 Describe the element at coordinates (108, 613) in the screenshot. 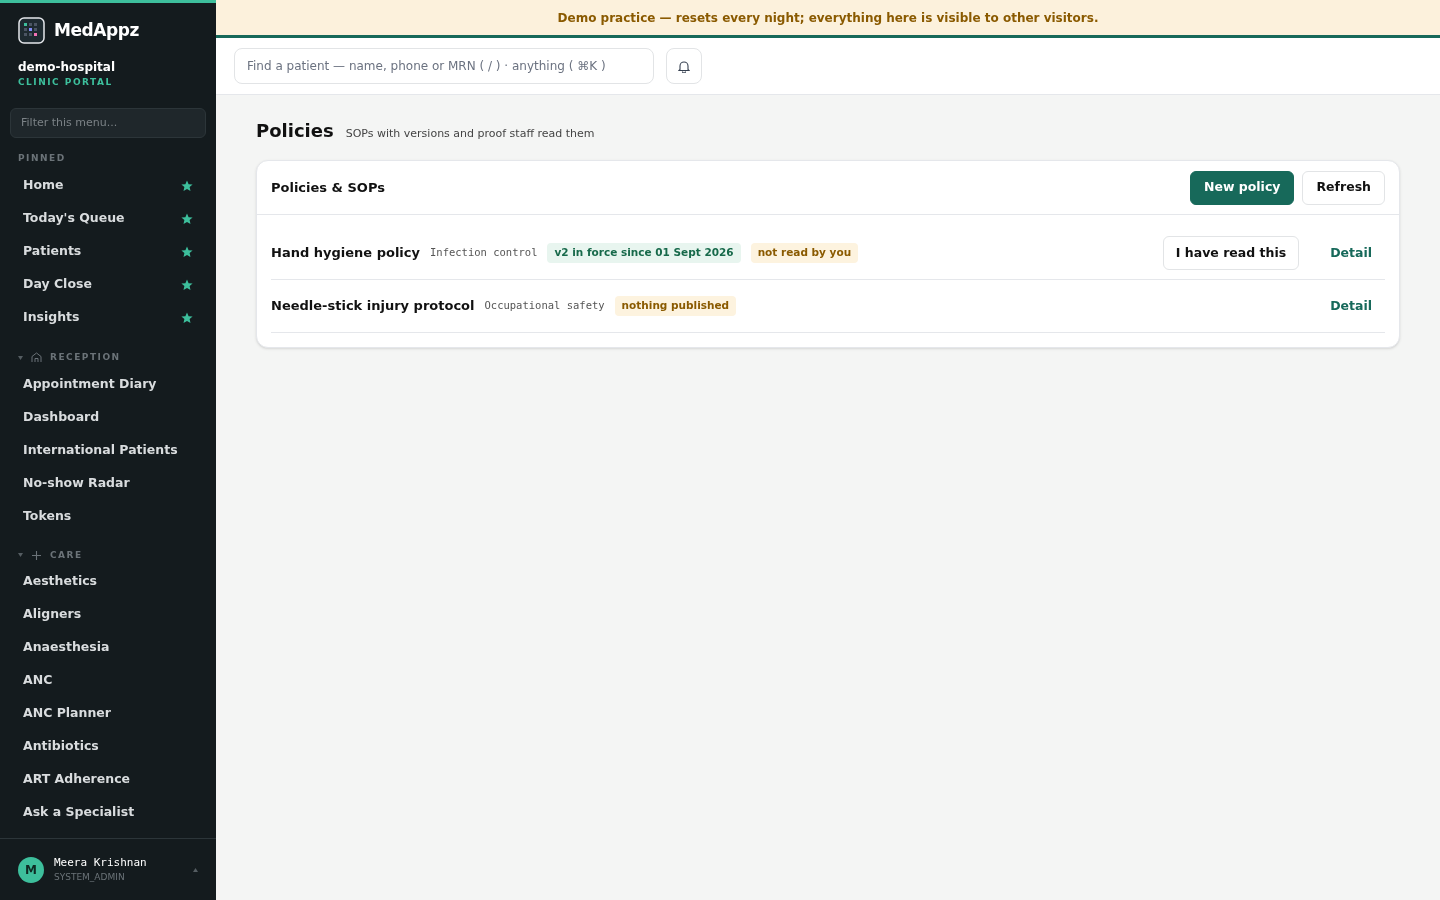

I see `nav-item: Aligners` at that location.